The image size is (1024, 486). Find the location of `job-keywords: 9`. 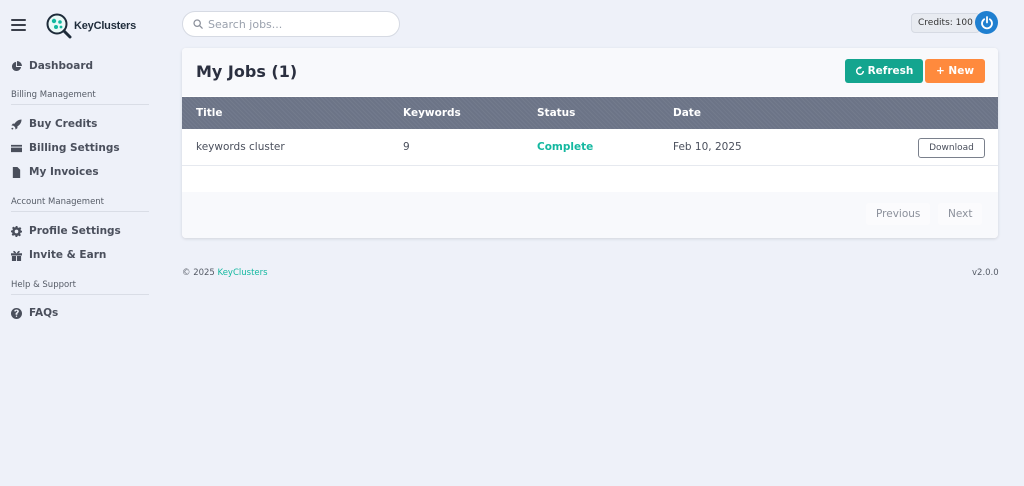

job-keywords: 9 is located at coordinates (406, 147).